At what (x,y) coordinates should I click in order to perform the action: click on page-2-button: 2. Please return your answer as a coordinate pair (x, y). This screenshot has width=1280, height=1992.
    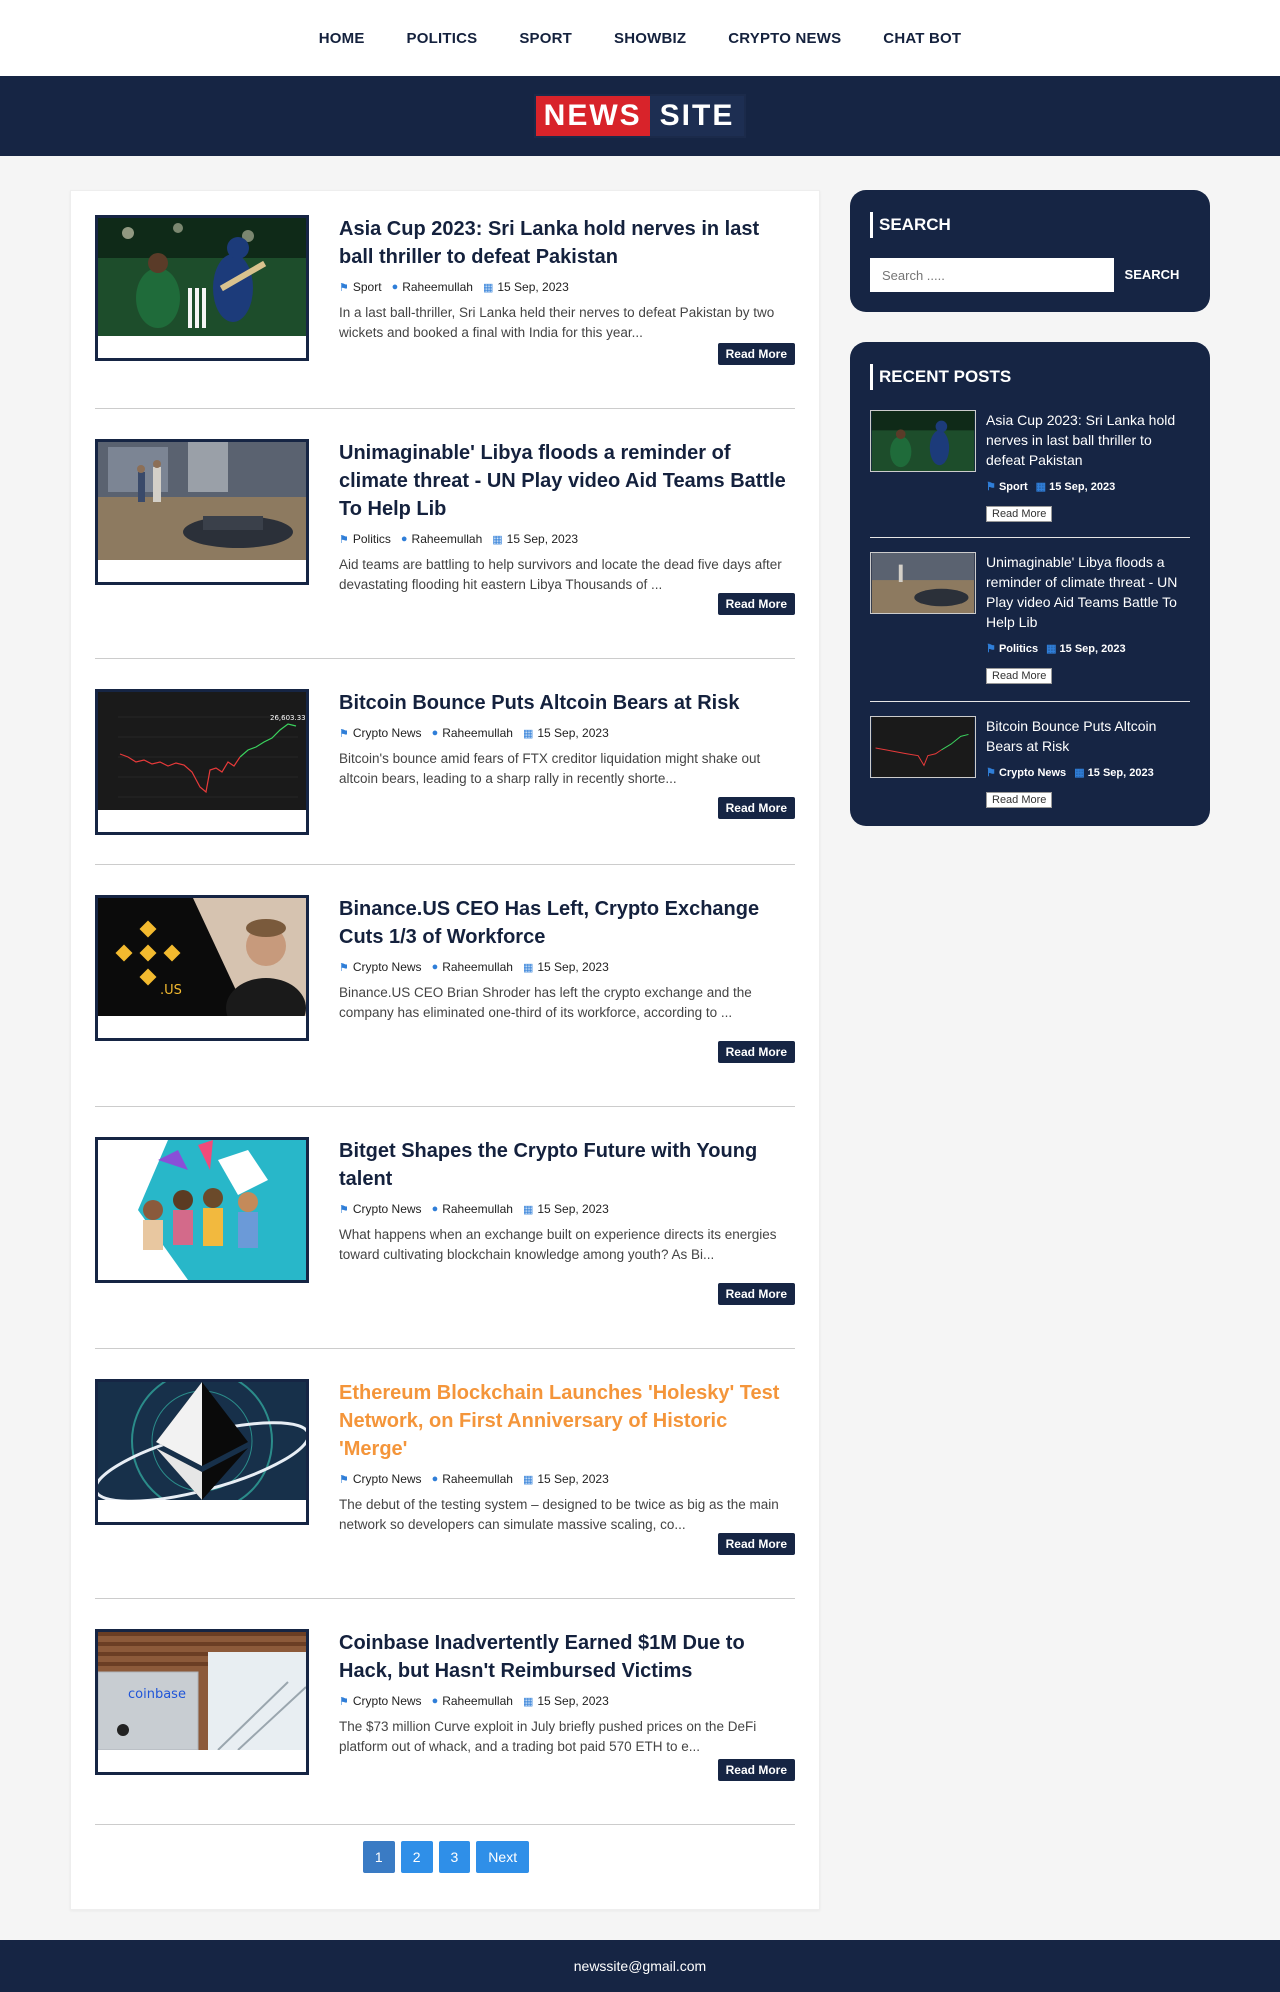
    Looking at the image, I should click on (416, 1857).